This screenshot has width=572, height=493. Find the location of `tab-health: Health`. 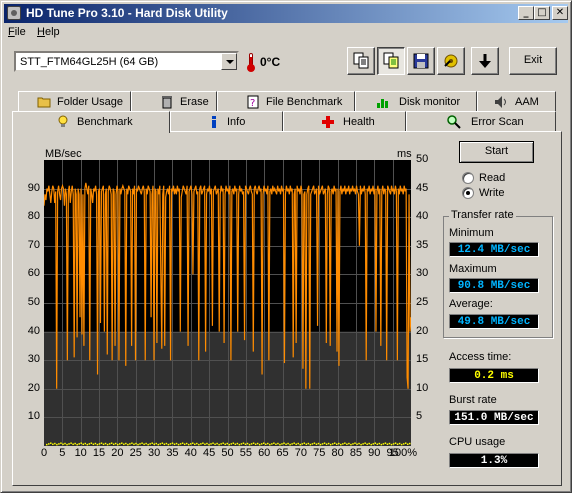

tab-health: Health is located at coordinates (344, 121).